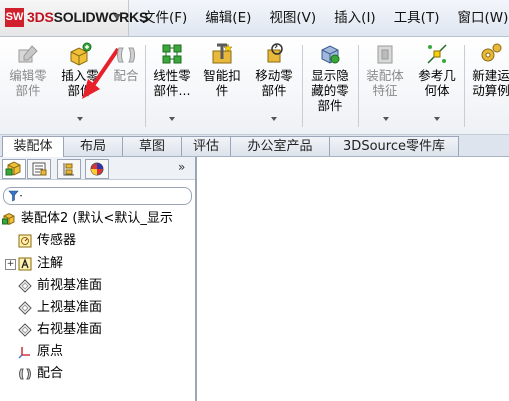  I want to click on reference-geometry-icon, so click(437, 54).